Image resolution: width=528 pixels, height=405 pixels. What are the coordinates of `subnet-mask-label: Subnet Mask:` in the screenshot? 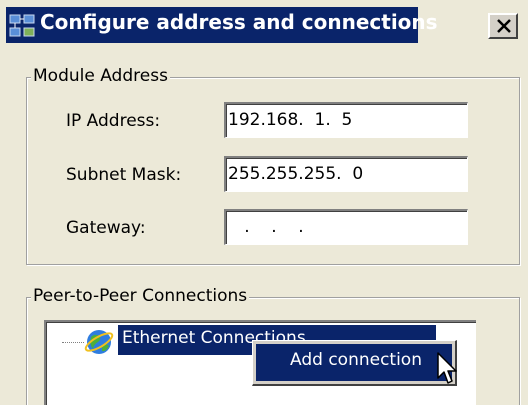 It's located at (124, 175).